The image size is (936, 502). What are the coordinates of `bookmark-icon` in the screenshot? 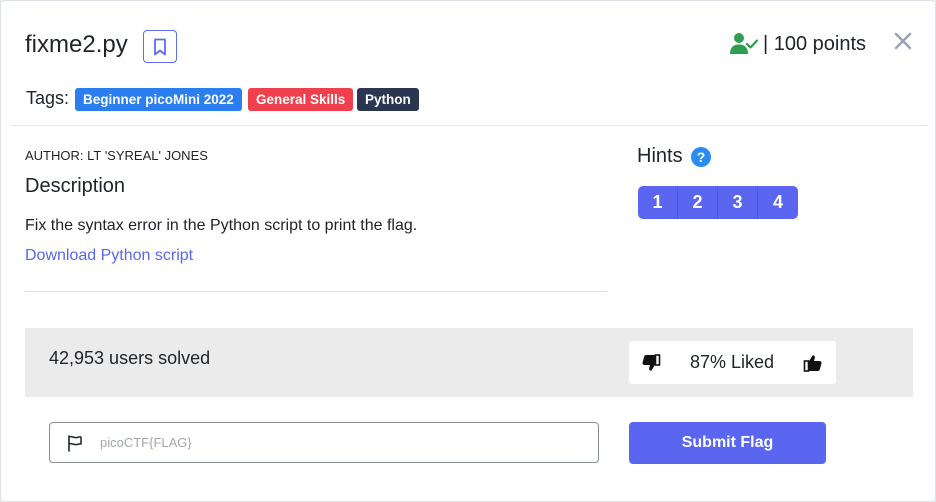 It's located at (160, 46).